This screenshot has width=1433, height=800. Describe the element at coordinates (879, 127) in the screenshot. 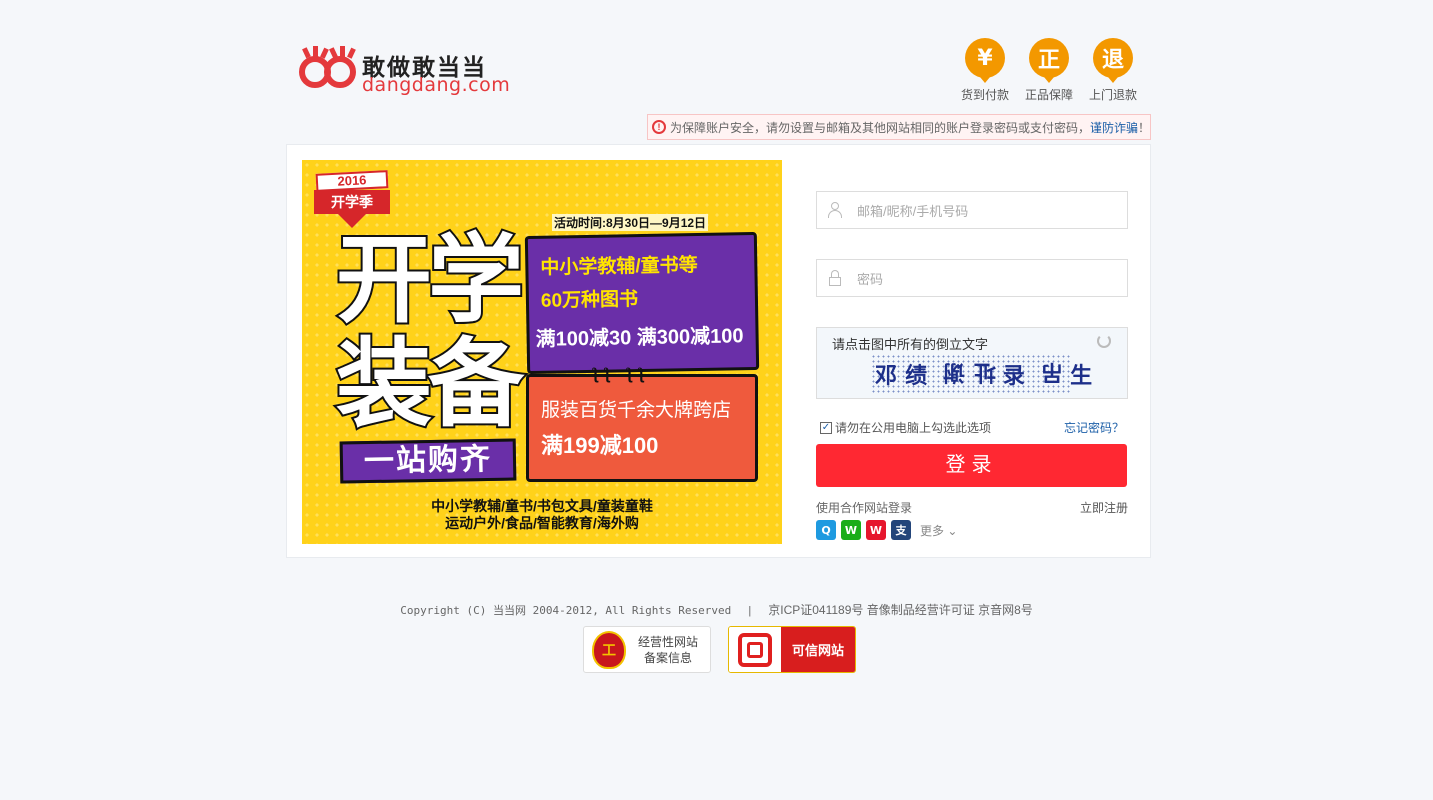

I see `warning-text: 为保障账户安全，请勿设置与邮箱及其他网站相同的账户登录密码或支付密码，` at that location.